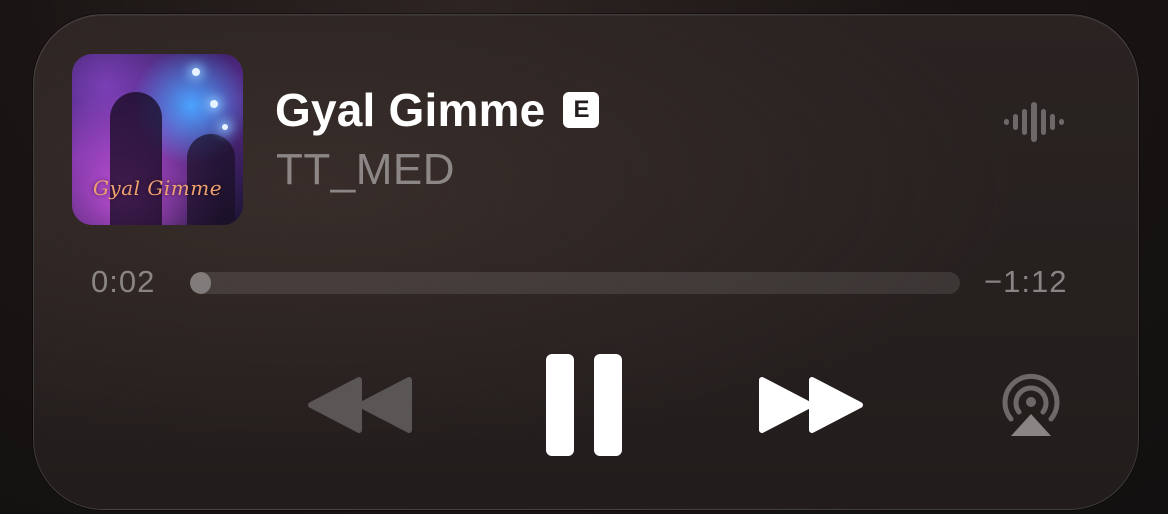  I want to click on pause-icon, so click(584, 405).